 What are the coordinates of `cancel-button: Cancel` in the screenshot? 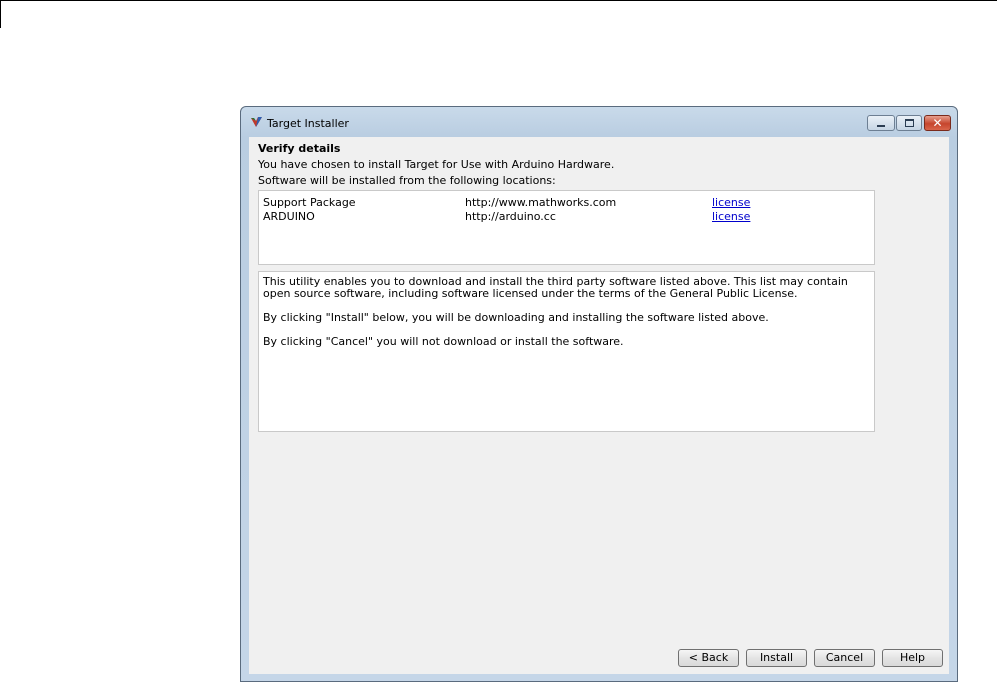 It's located at (844, 658).